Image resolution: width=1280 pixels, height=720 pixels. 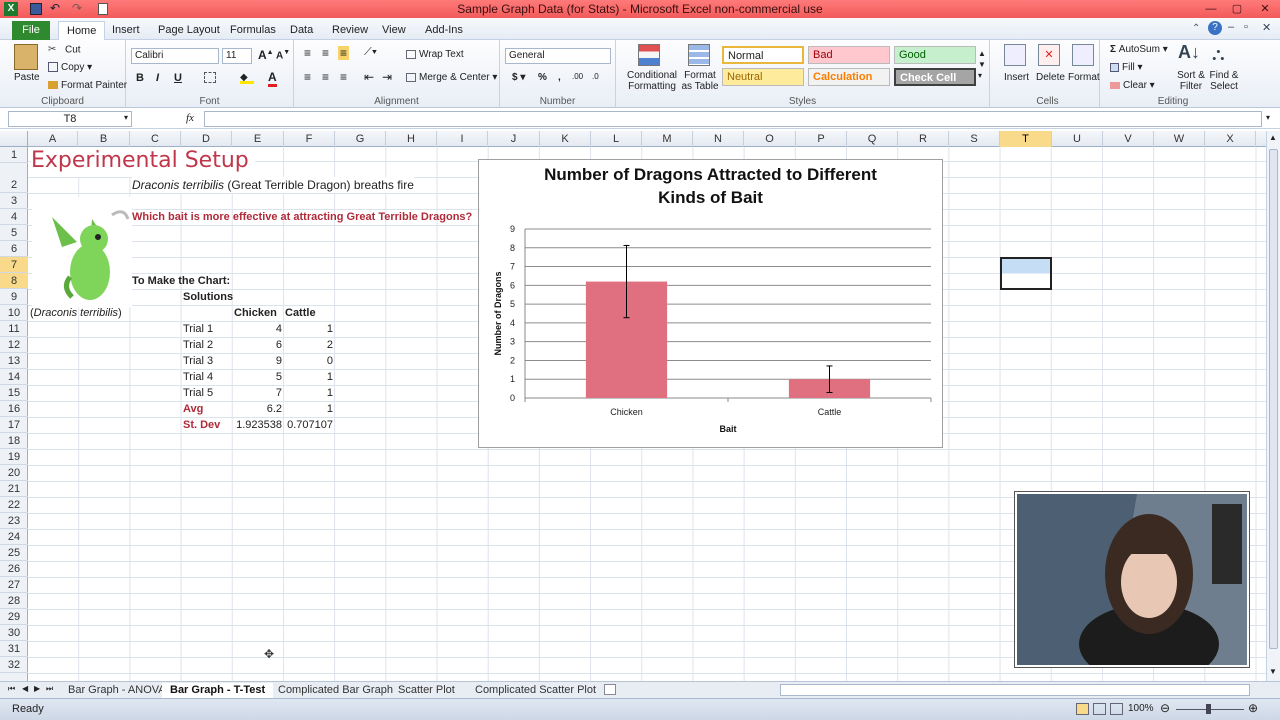 I want to click on clear-button: Clear ▾, so click(x=1132, y=85).